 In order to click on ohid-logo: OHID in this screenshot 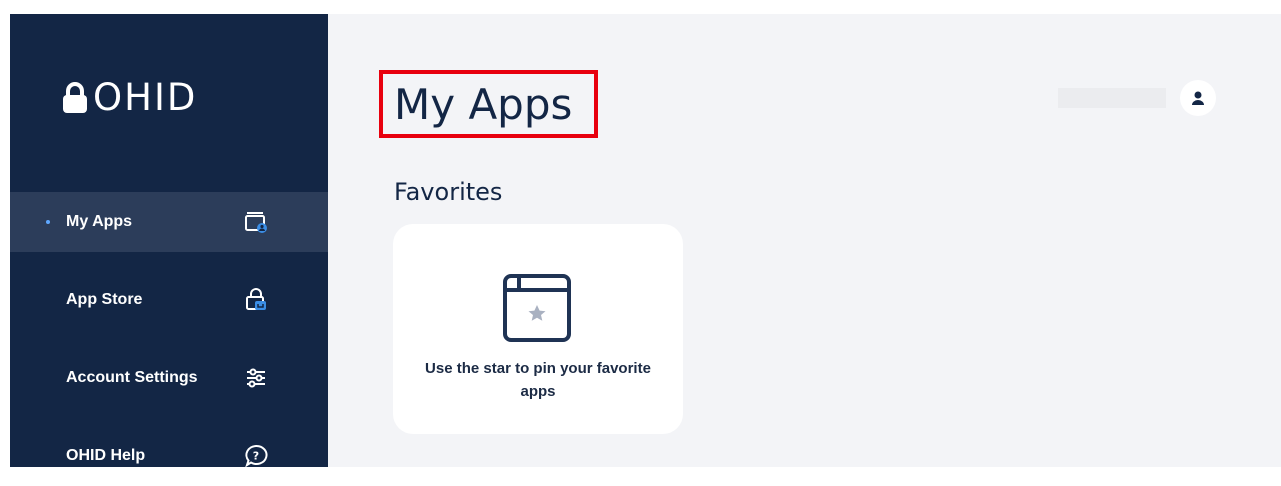, I will do `click(129, 97)`.